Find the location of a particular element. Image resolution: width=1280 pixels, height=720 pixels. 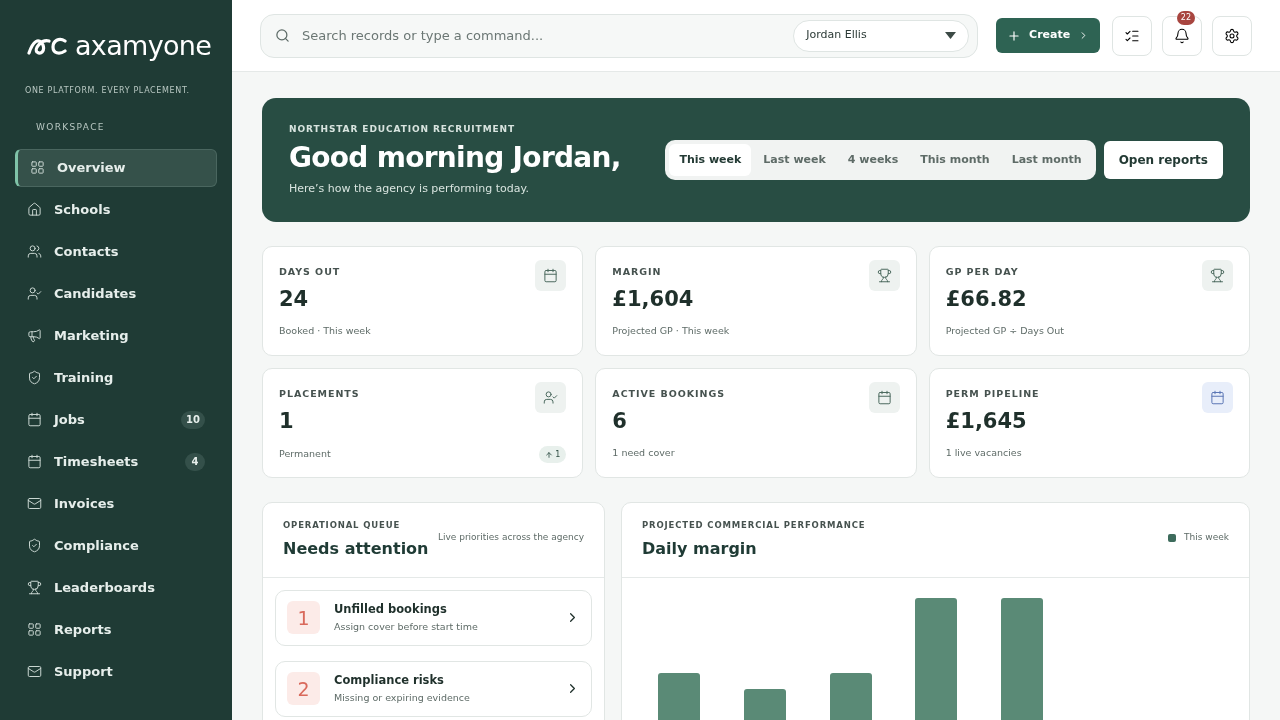

priority-number: 2 is located at coordinates (303, 689).